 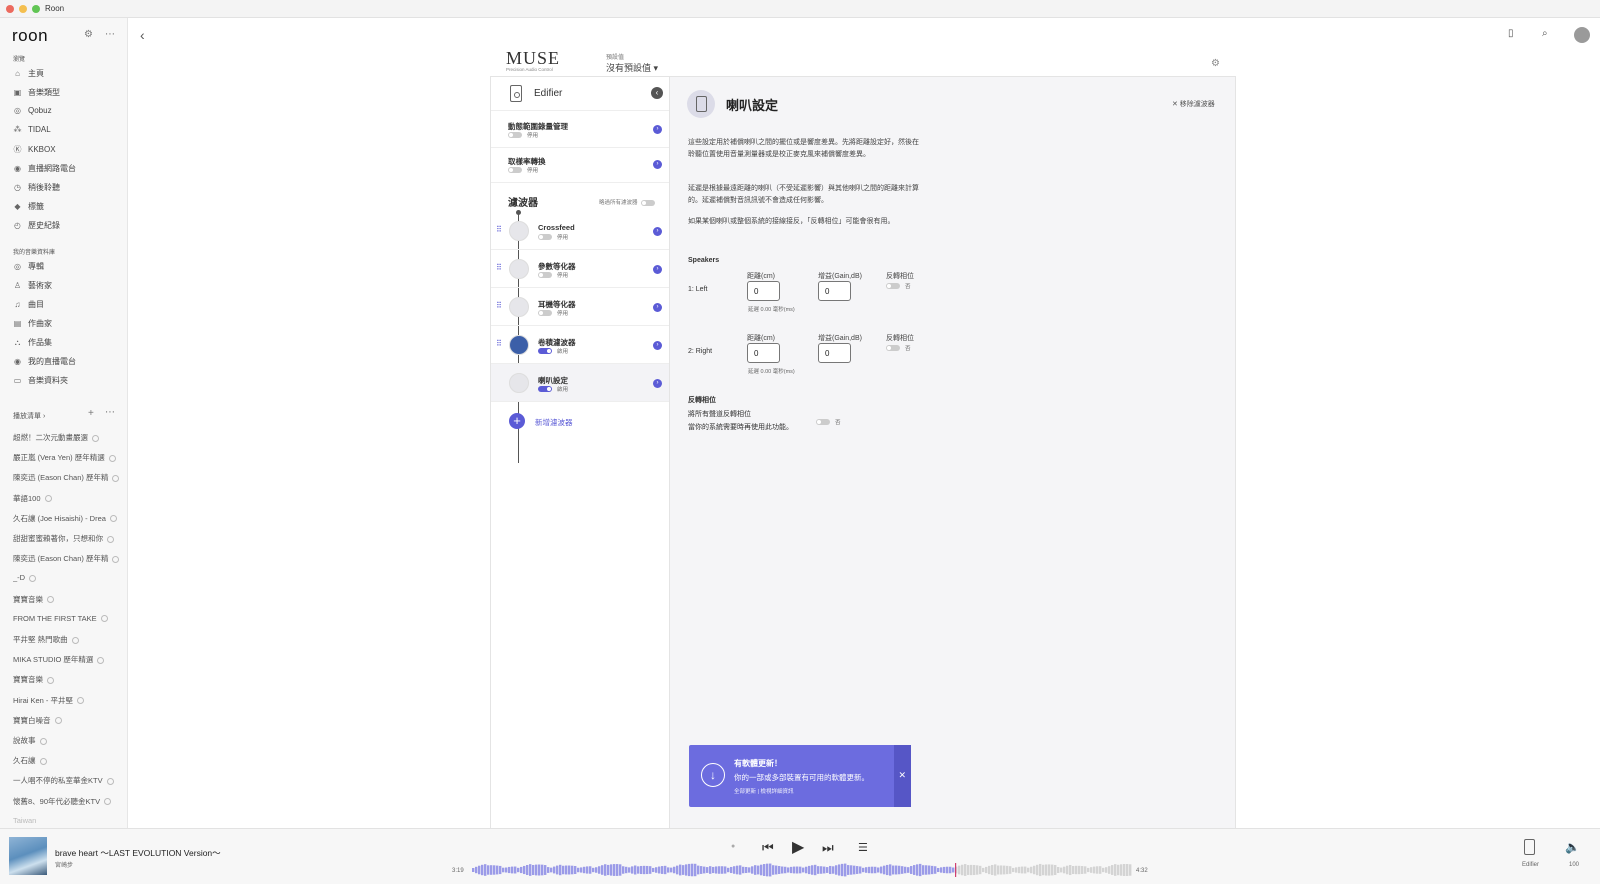 What do you see at coordinates (32, 498) in the screenshot?
I see `playlist-item: 華語100` at bounding box center [32, 498].